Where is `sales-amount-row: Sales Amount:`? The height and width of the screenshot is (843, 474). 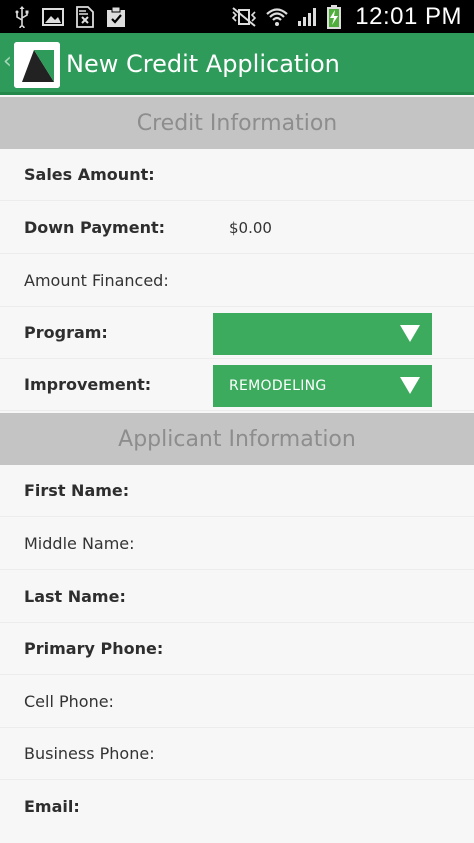 sales-amount-row: Sales Amount: is located at coordinates (237, 175).